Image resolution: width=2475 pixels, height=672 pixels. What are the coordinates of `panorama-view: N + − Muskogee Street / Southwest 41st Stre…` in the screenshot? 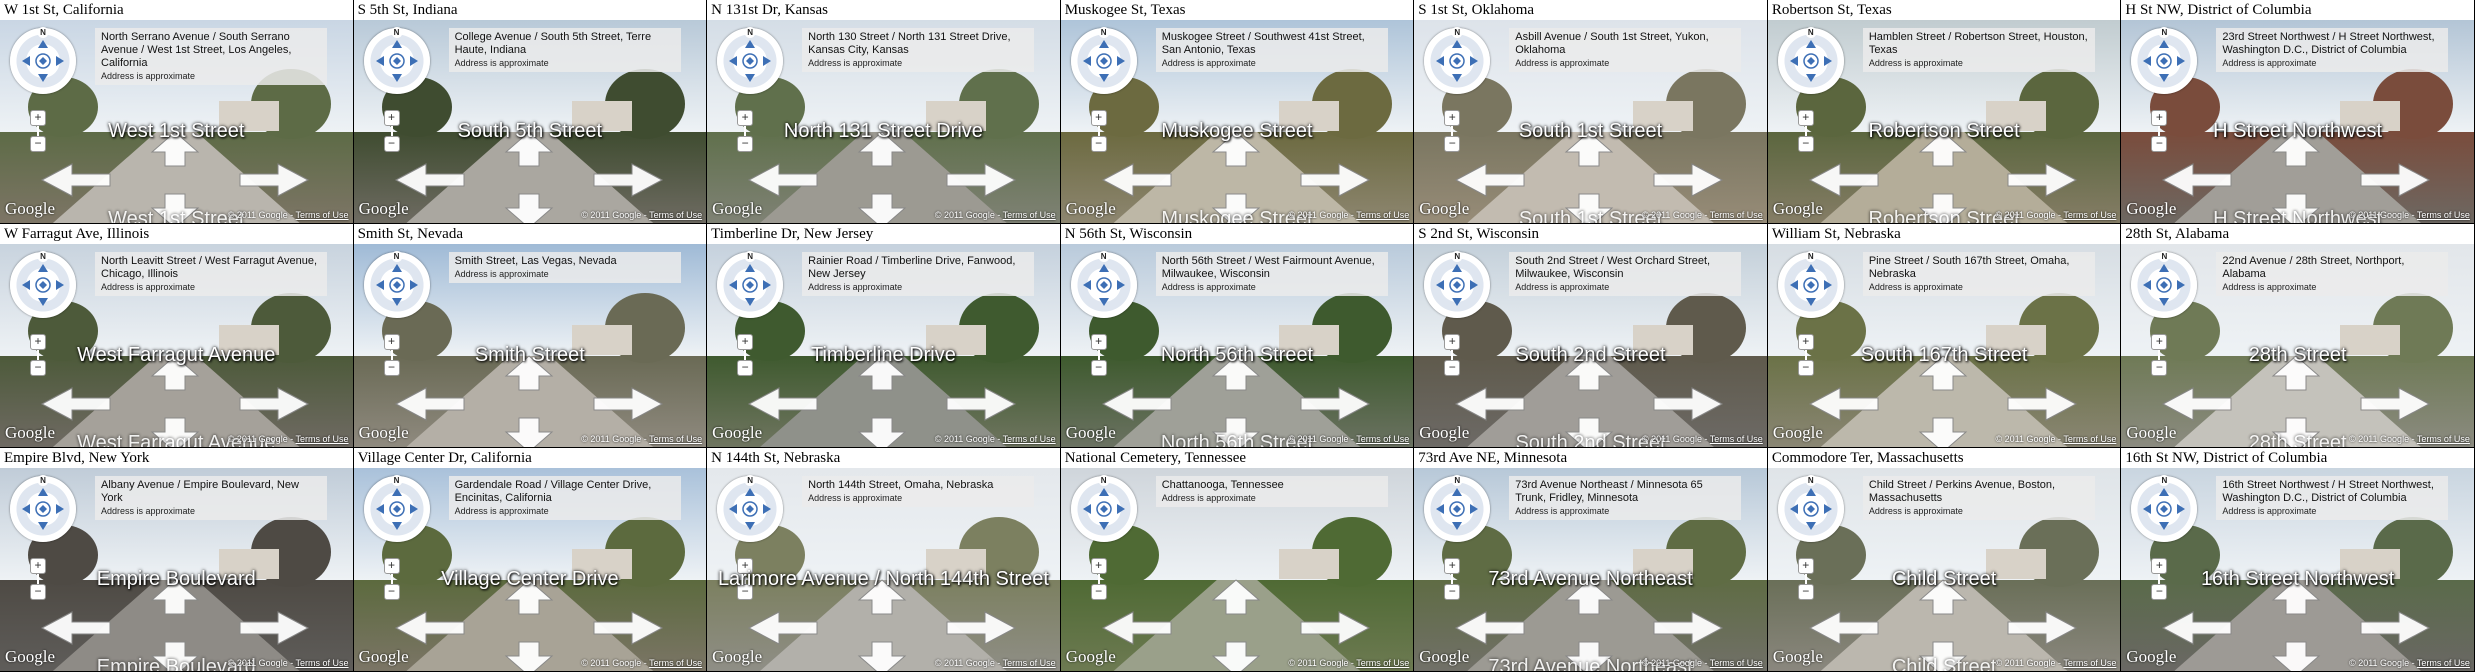 It's located at (1237, 121).